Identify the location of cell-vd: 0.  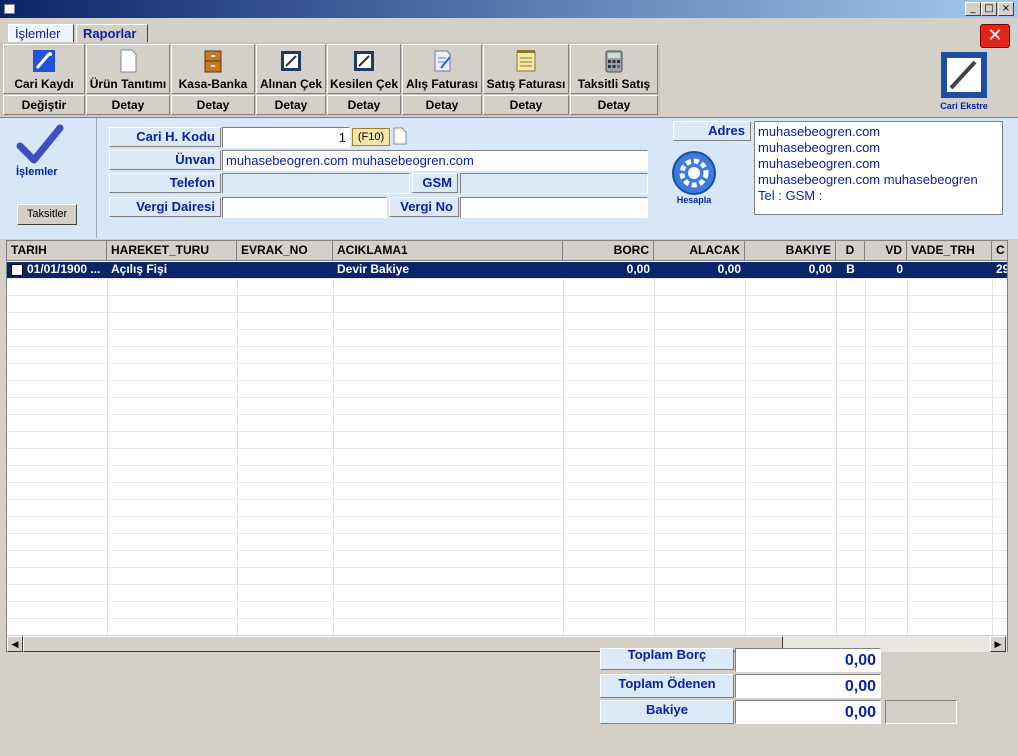
(899, 269).